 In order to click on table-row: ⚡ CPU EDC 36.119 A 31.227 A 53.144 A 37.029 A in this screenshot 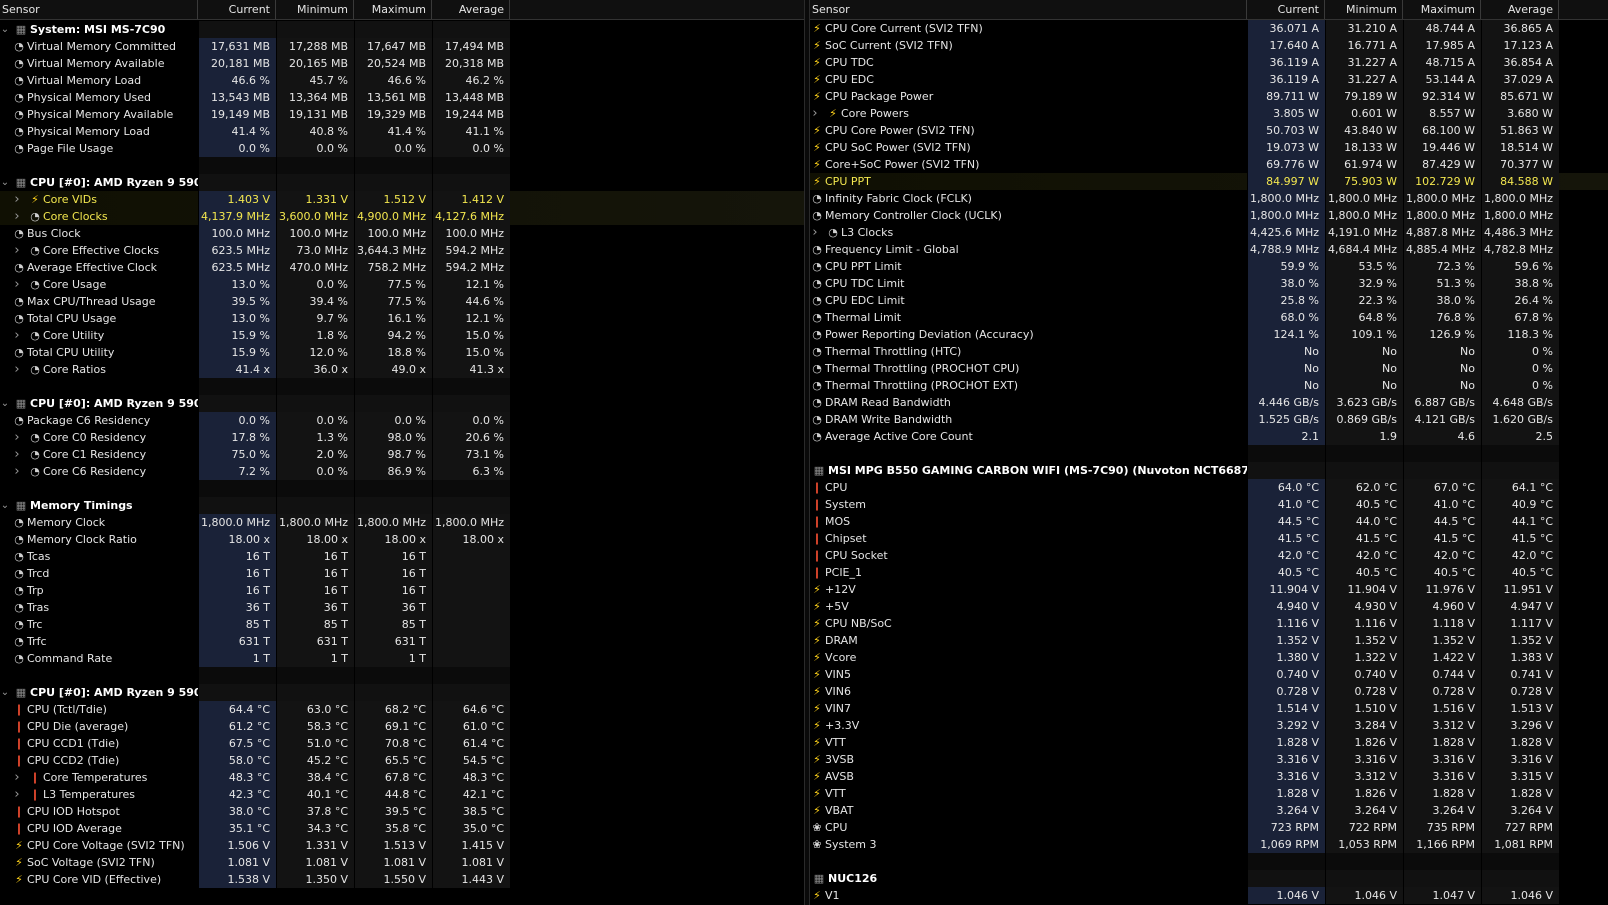, I will do `click(1209, 79)`.